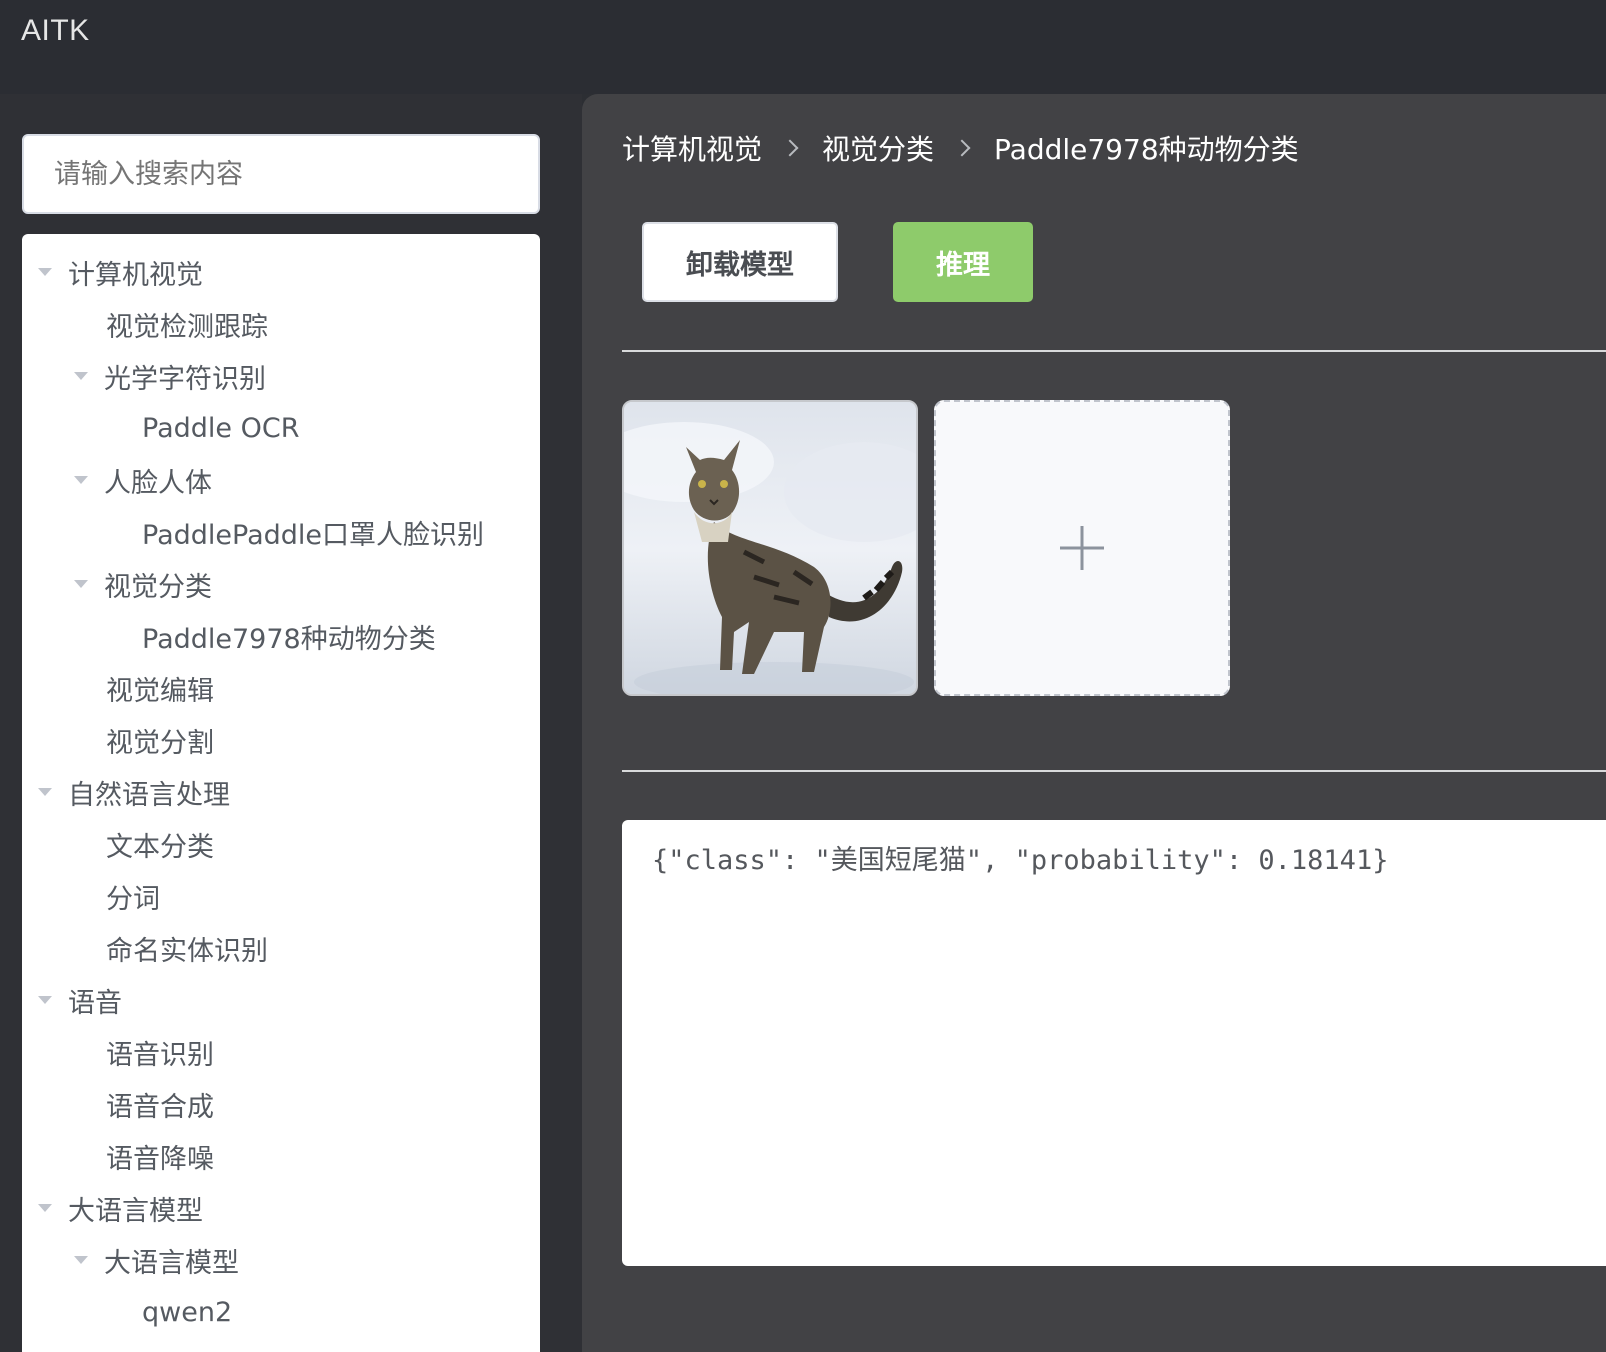 The image size is (1606, 1352). I want to click on tree-node: 视觉分割, so click(281, 740).